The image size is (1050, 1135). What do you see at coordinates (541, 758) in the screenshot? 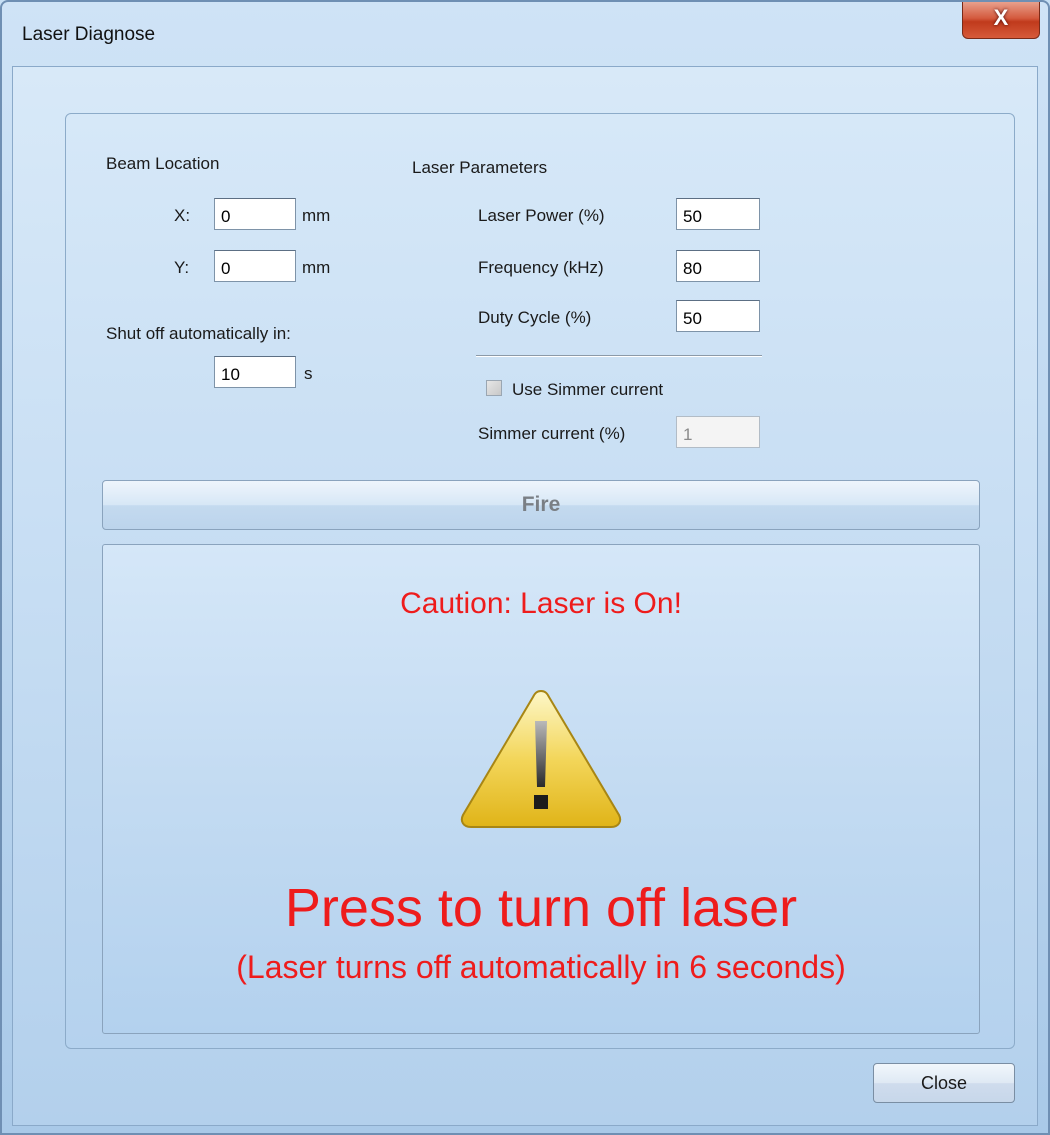
I see `warning-triangle-icon` at bounding box center [541, 758].